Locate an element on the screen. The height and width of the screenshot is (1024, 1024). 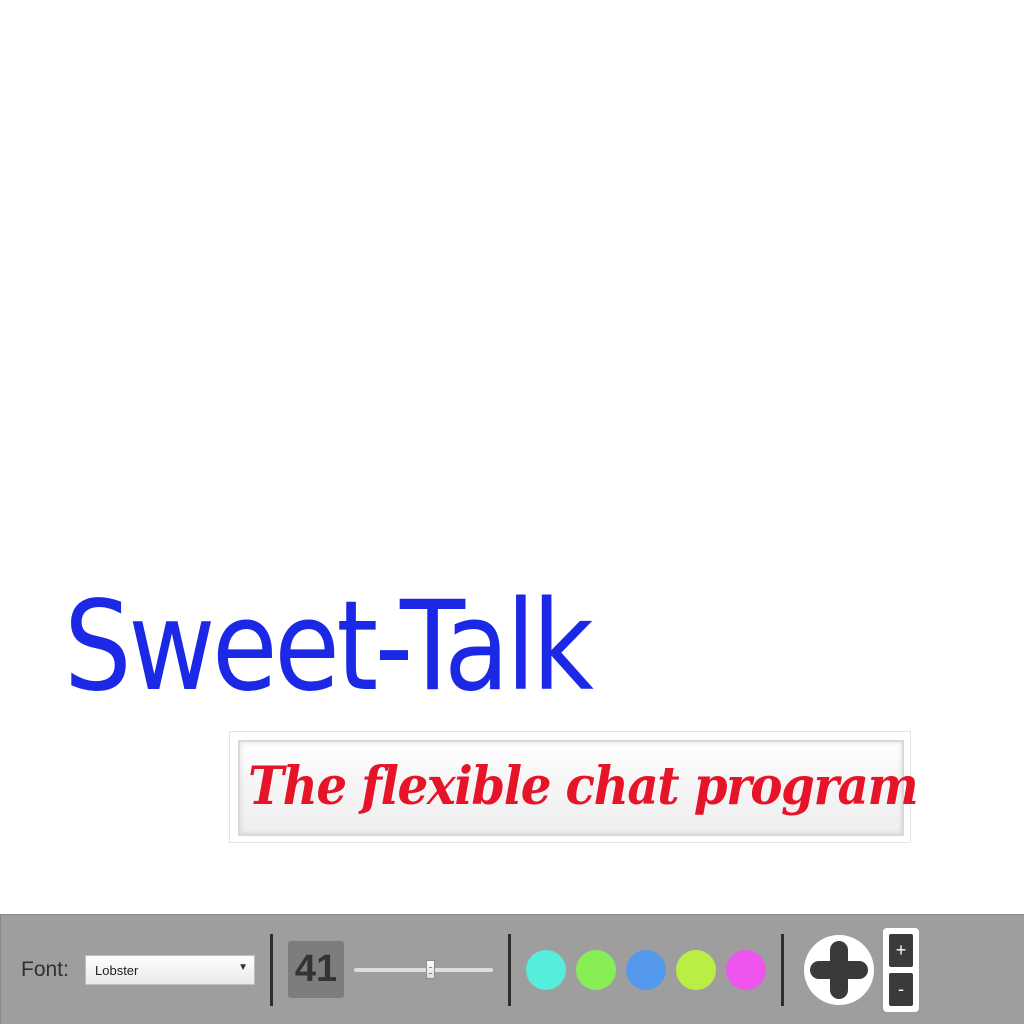
add-button is located at coordinates (839, 970).